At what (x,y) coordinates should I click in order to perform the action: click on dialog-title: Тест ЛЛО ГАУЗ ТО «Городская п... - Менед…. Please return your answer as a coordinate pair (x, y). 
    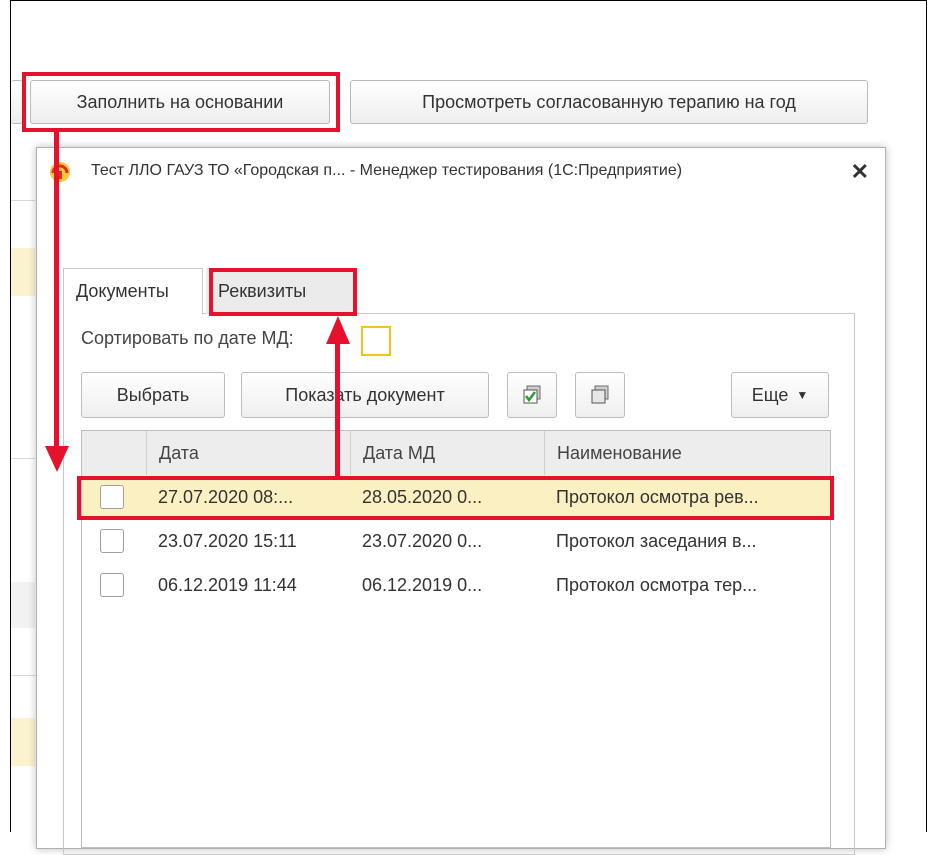
    Looking at the image, I should click on (387, 170).